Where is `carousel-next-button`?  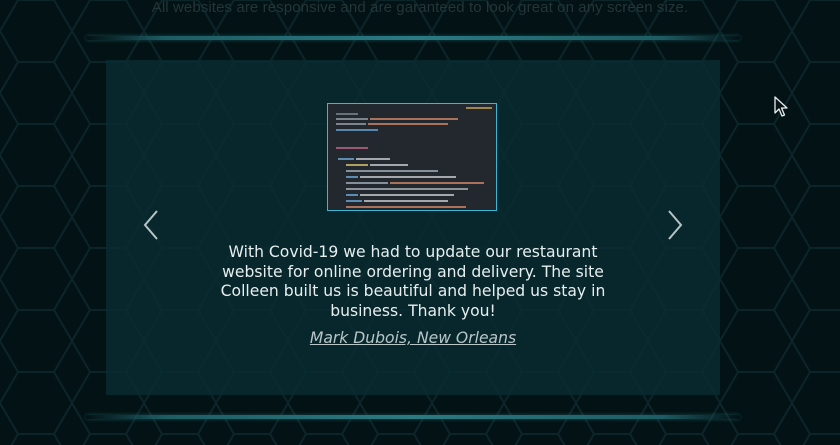 carousel-next-button is located at coordinates (674, 225).